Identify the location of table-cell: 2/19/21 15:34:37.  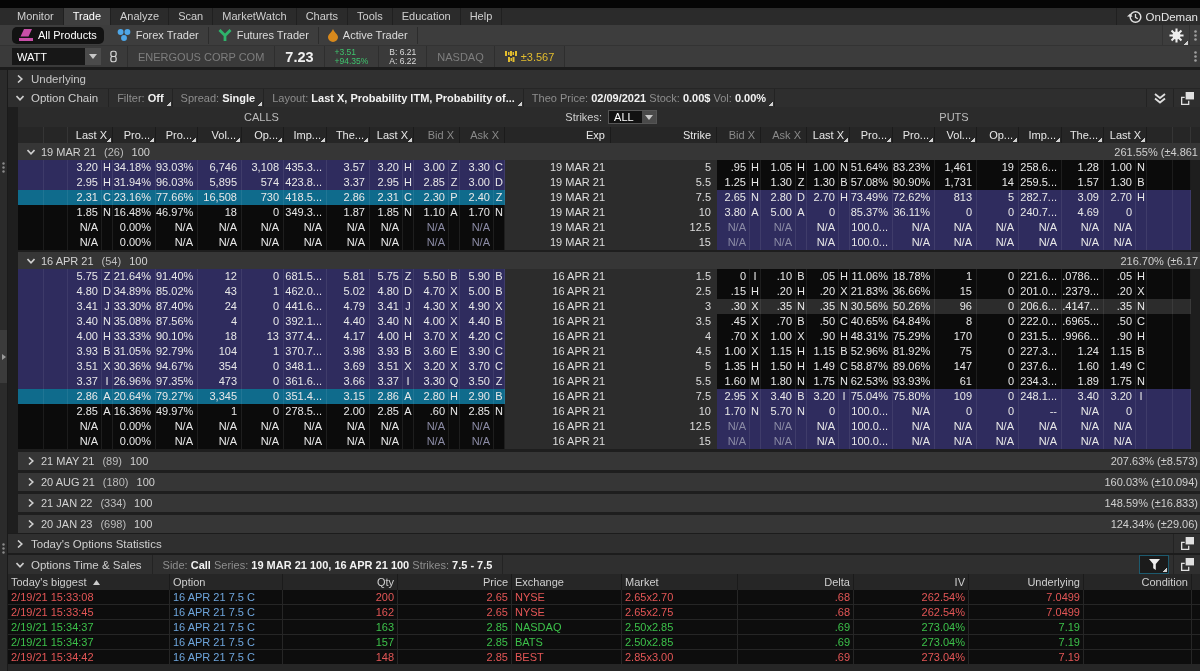
(89, 642).